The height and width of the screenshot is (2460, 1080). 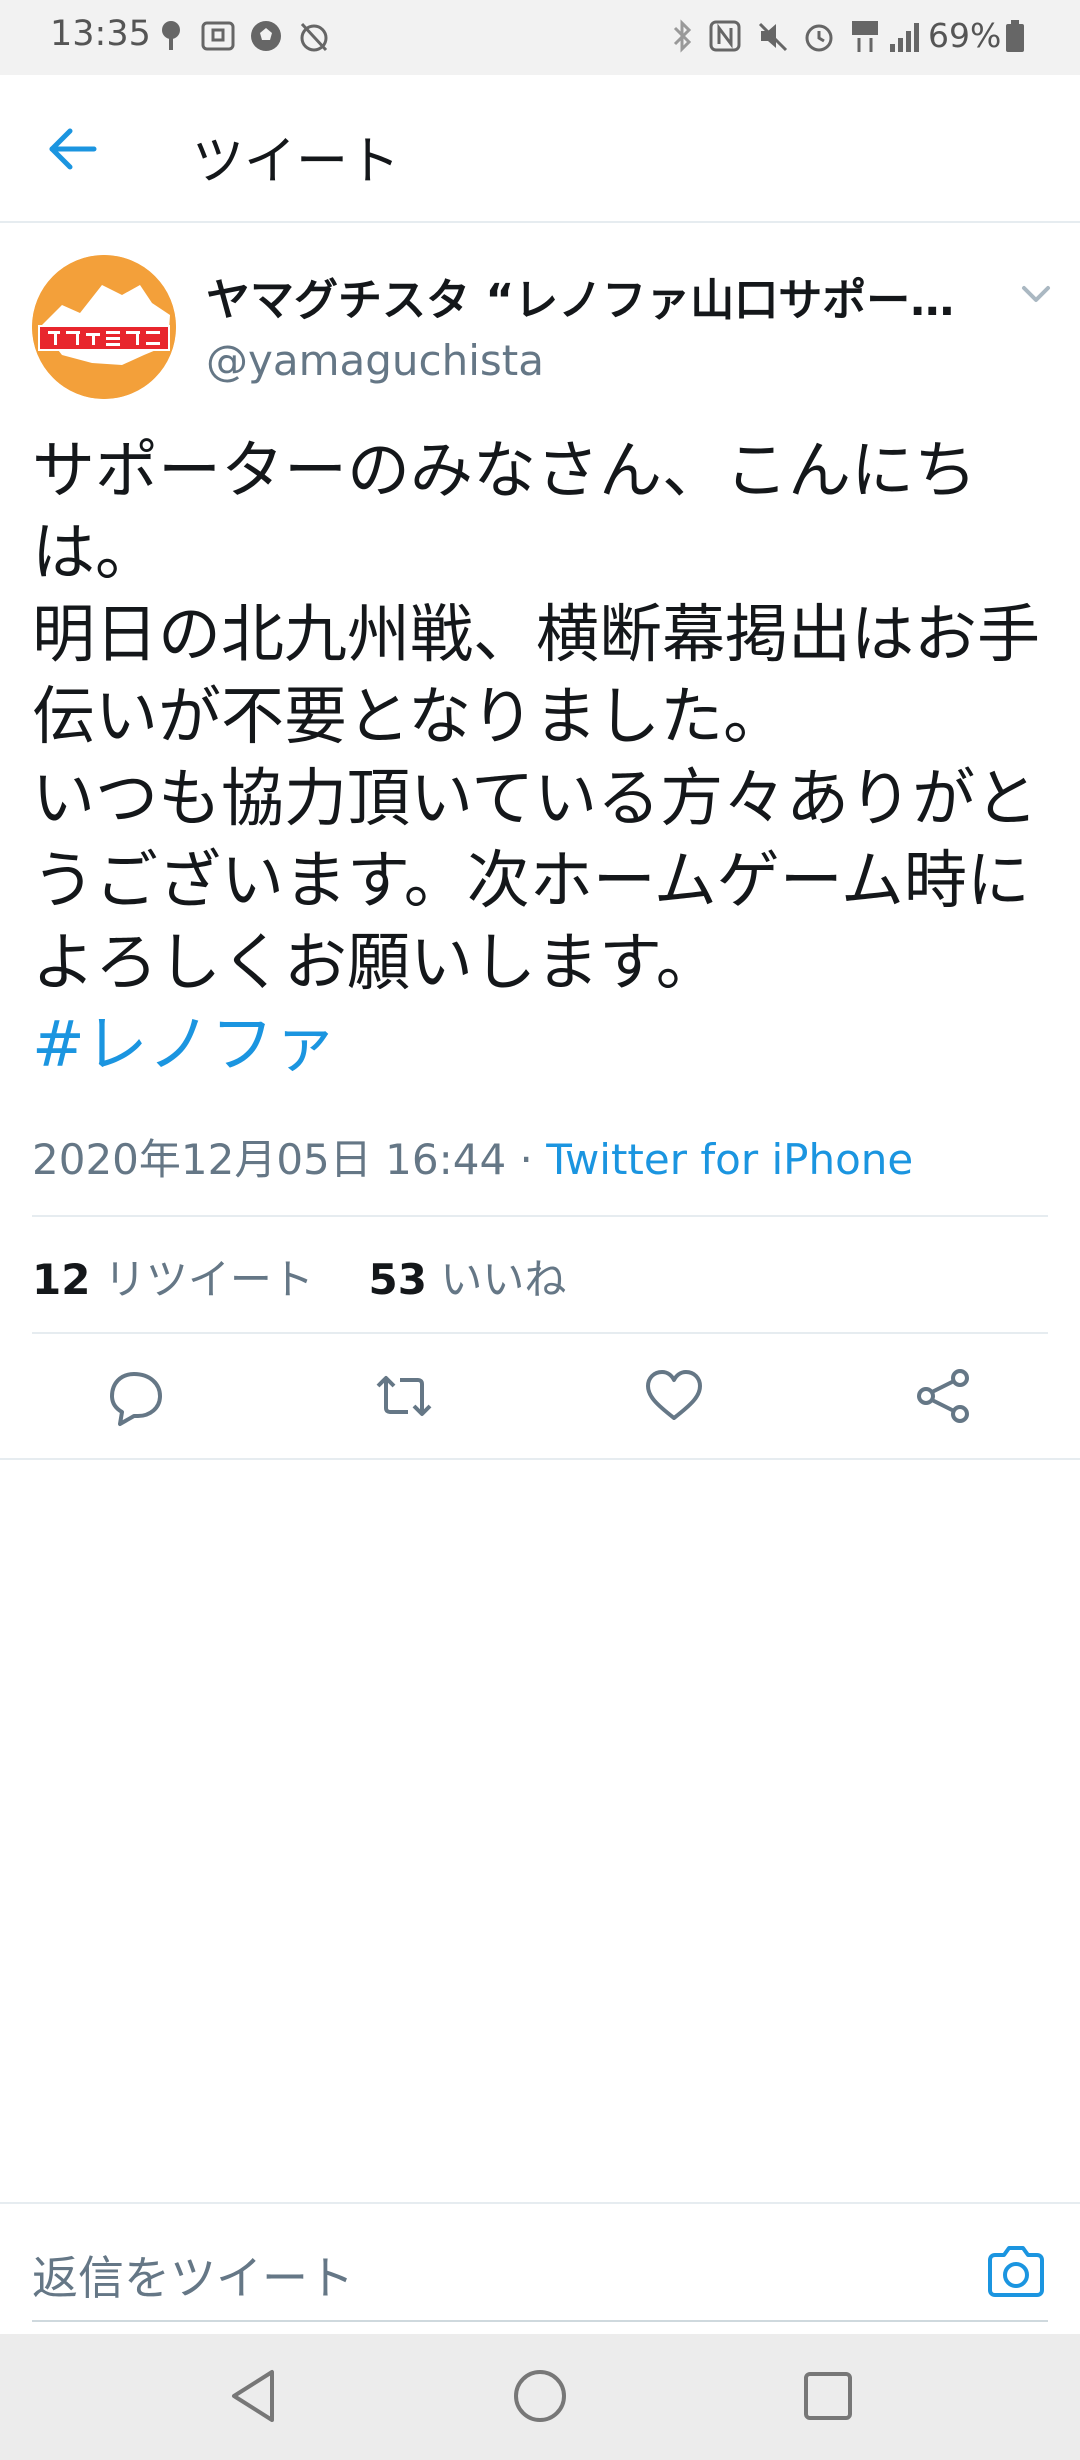 I want to click on tweet-stats: 12 リツイート 53 いいね, so click(x=299, y=1276).